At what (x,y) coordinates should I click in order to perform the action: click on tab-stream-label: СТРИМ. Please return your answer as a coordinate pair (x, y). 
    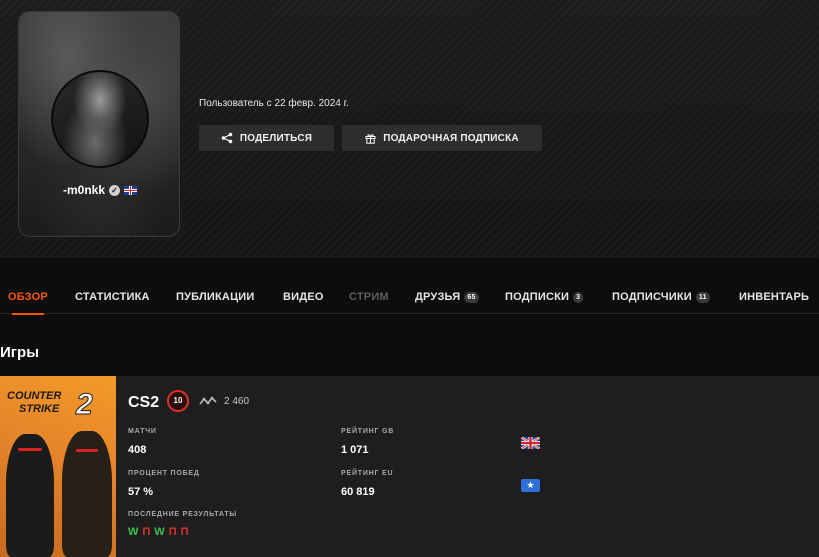
    Looking at the image, I should click on (369, 297).